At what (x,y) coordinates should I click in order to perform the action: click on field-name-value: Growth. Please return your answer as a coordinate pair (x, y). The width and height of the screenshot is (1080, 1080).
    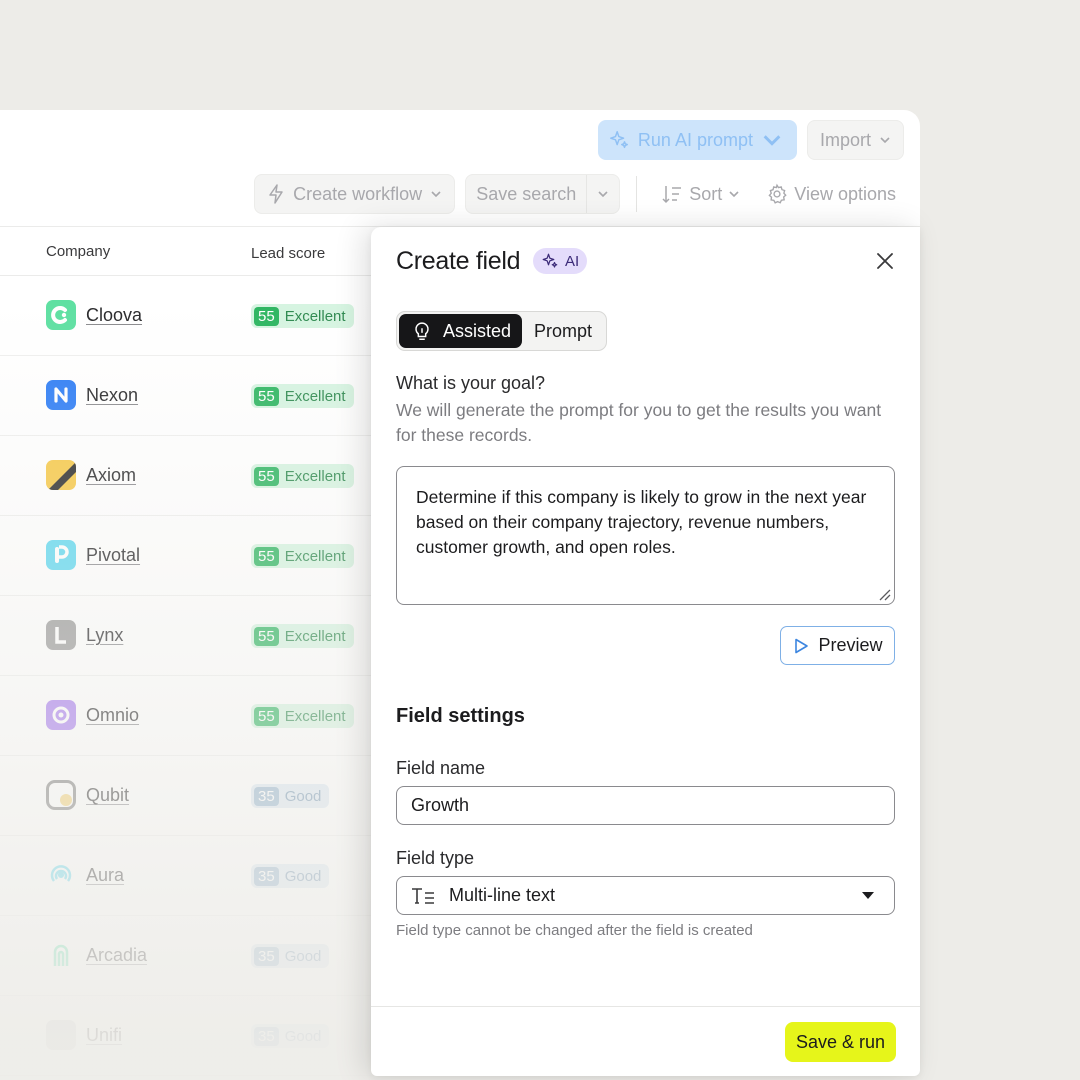
    Looking at the image, I should click on (440, 805).